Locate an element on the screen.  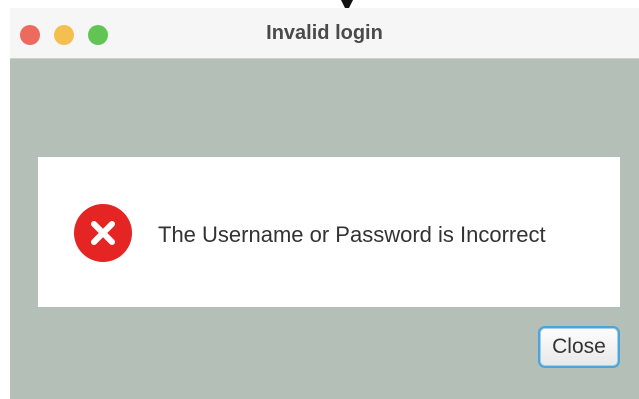
title-bar: Invalid login is located at coordinates (324, 33).